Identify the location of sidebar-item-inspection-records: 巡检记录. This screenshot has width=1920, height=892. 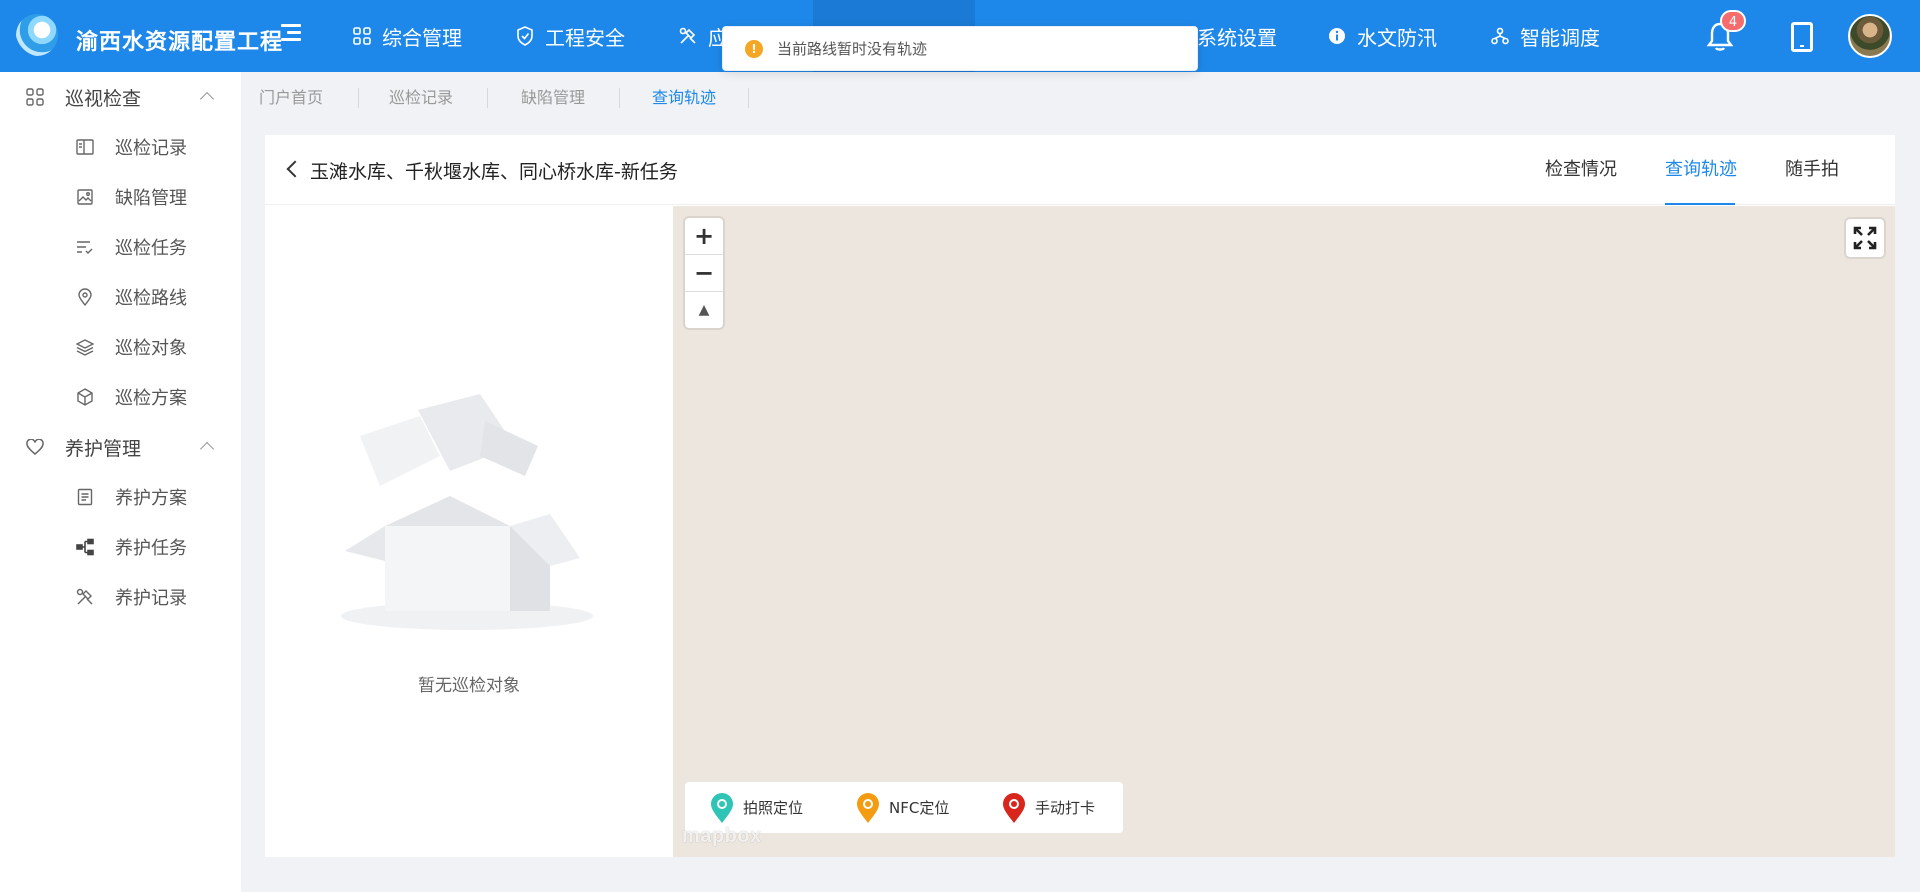
(120, 147).